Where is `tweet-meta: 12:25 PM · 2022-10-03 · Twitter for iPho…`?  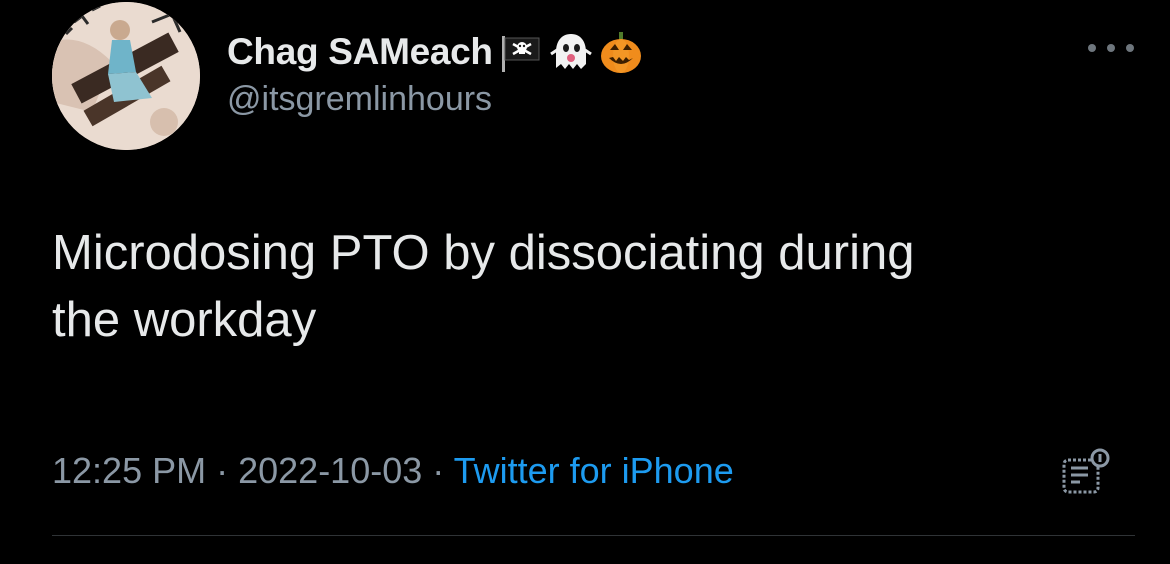
tweet-meta: 12:25 PM · 2022-10-03 · Twitter for iPho… is located at coordinates (393, 471).